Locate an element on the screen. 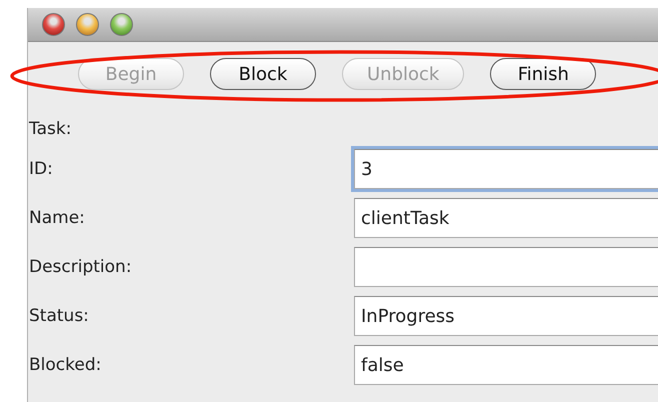 Image resolution: width=658 pixels, height=402 pixels. input-field is located at coordinates (506, 267).